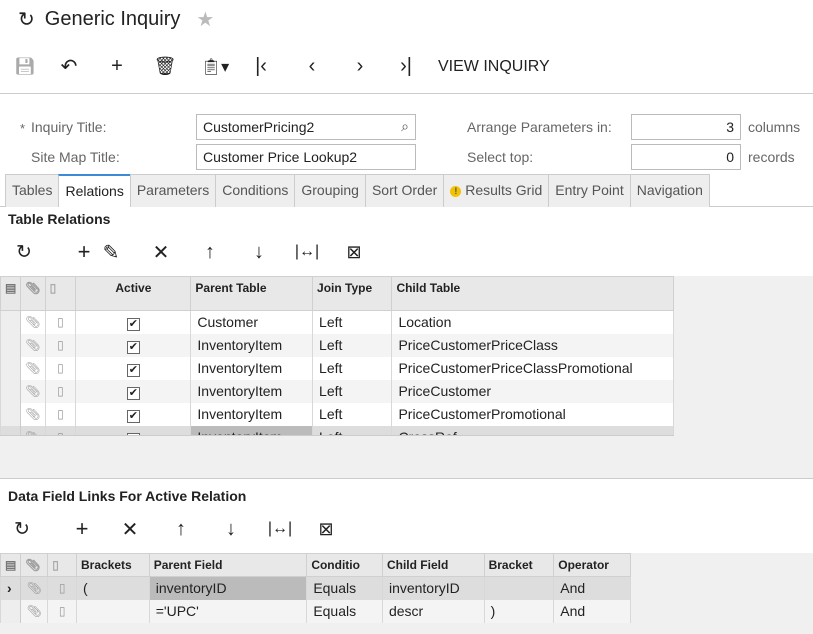 The height and width of the screenshot is (634, 813). Describe the element at coordinates (433, 588) in the screenshot. I see `child-field-cell: inventoryID` at that location.